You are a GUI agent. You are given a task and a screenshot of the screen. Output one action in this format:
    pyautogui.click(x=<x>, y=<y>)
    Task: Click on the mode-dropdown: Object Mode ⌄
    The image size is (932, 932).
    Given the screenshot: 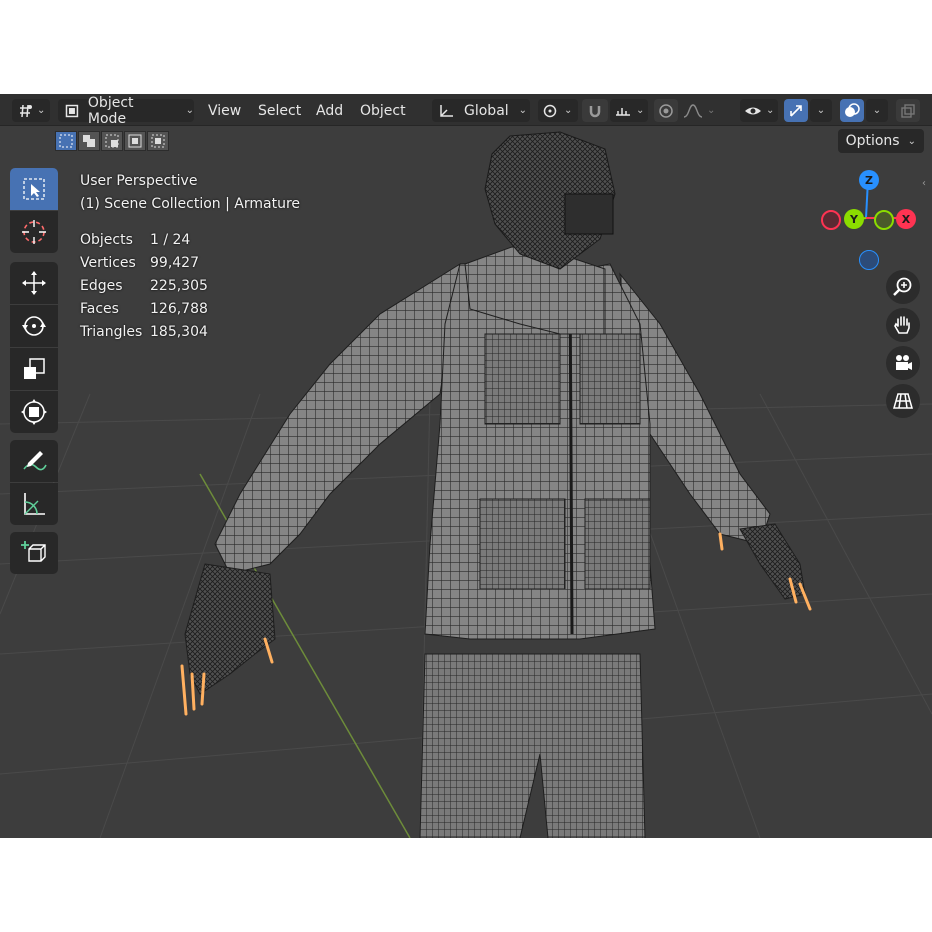 What is the action you would take?
    pyautogui.click(x=126, y=111)
    